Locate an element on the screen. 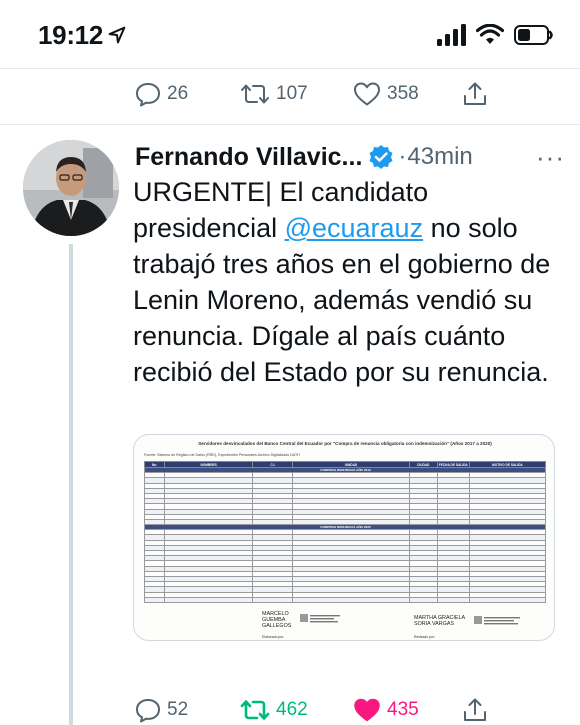  status-bar: 19:12 is located at coordinates (290, 35).